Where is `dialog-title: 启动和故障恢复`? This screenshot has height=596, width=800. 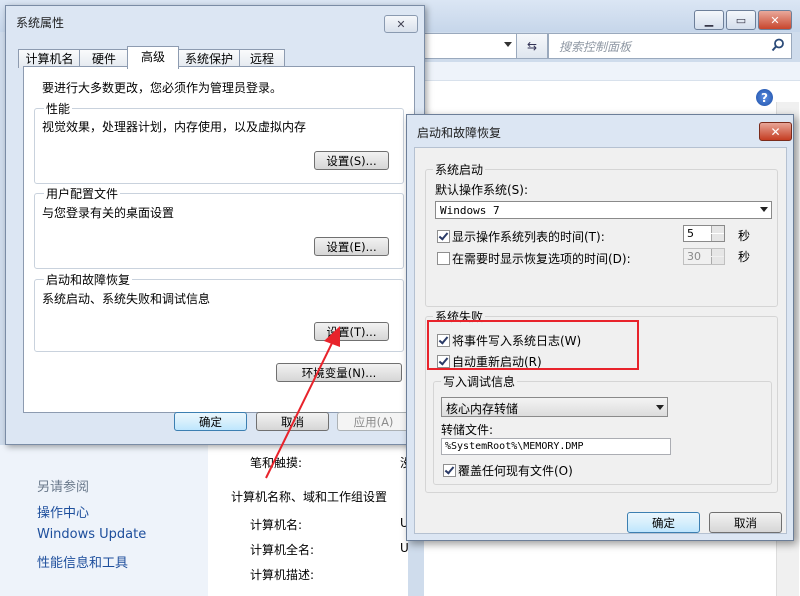 dialog-title: 启动和故障恢复 is located at coordinates (459, 133).